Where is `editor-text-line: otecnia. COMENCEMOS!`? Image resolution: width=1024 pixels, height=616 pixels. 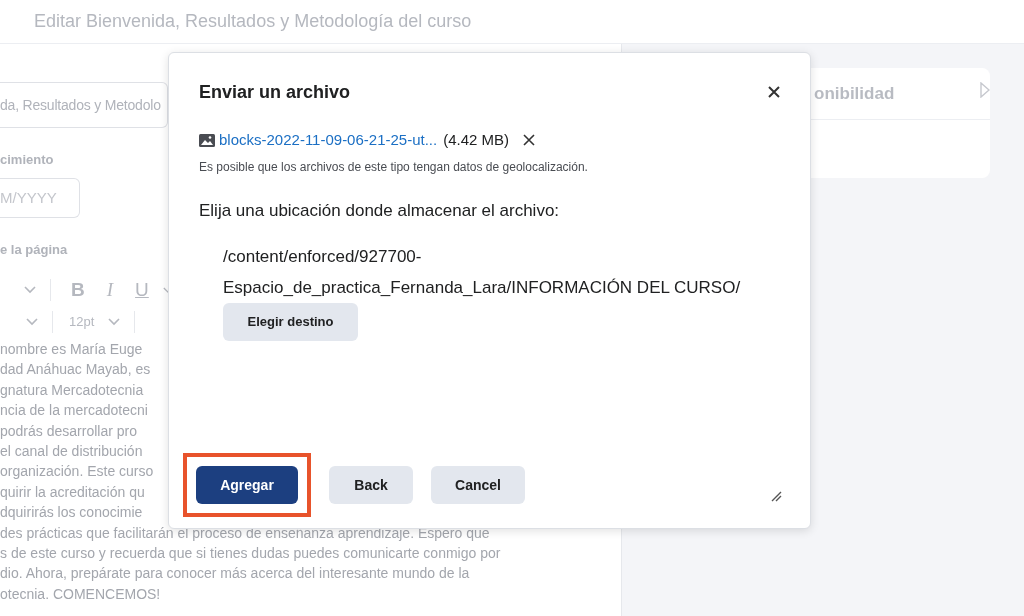 editor-text-line: otecnia. COMENCEMOS! is located at coordinates (80, 594).